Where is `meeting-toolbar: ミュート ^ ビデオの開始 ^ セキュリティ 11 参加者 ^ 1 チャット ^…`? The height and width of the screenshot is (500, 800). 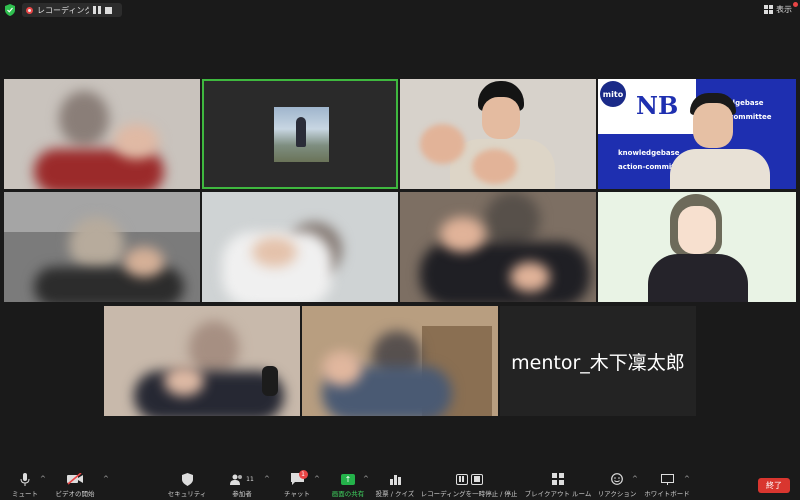
meeting-toolbar: ミュート ^ ビデオの開始 ^ セキュリティ 11 参加者 ^ 1 チャット ^… is located at coordinates (400, 485).